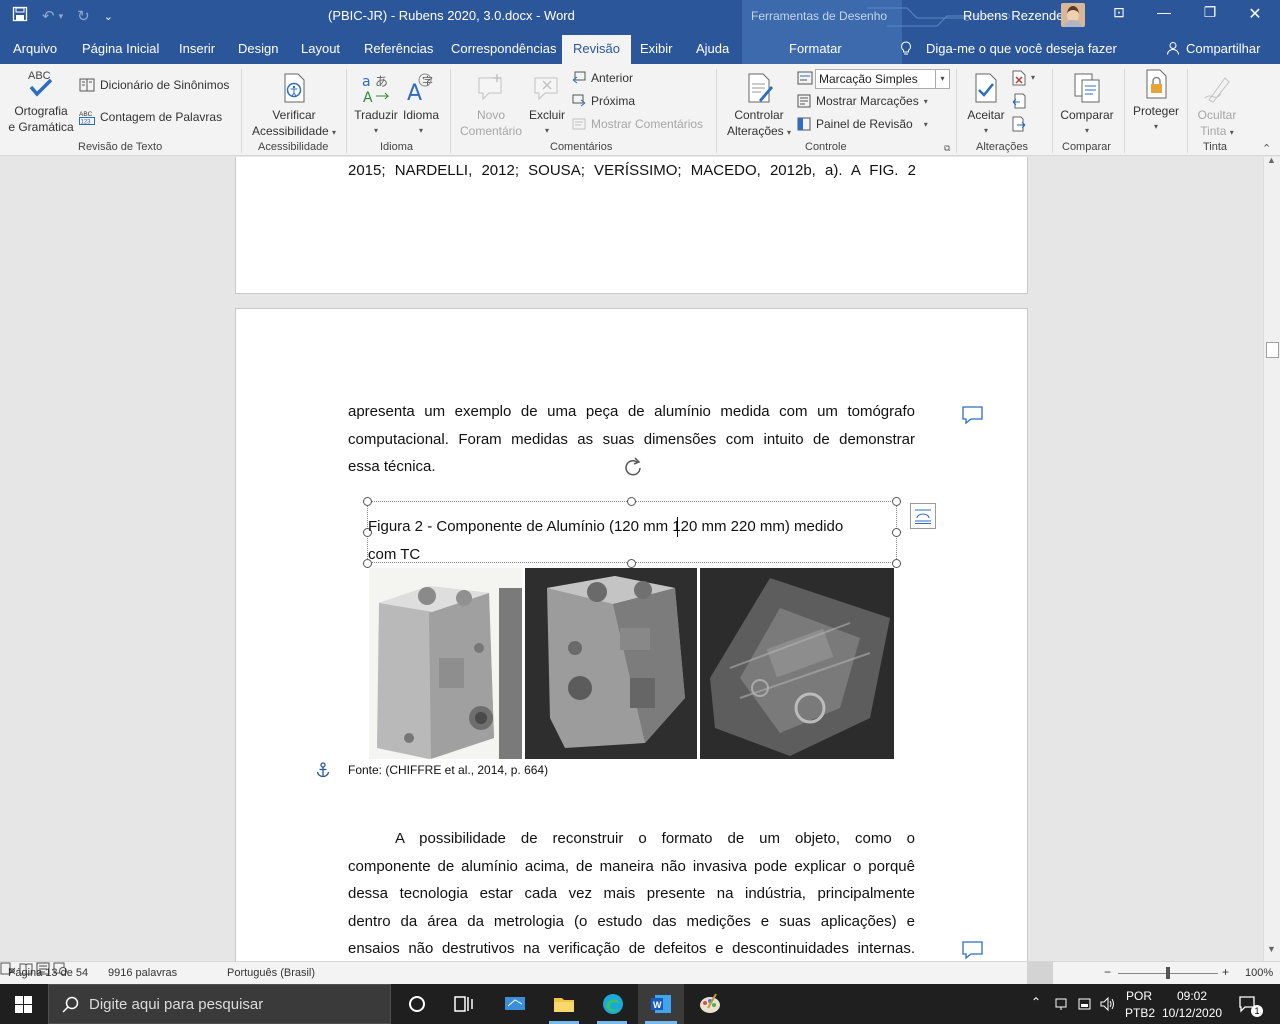  I want to click on tab-layout: Layout, so click(320, 48).